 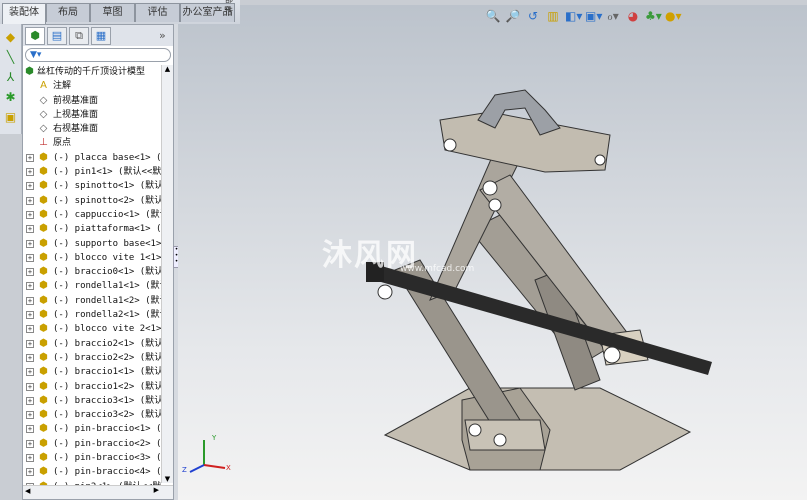 I want to click on tree-filter-input: ▼▾, so click(x=98, y=55).